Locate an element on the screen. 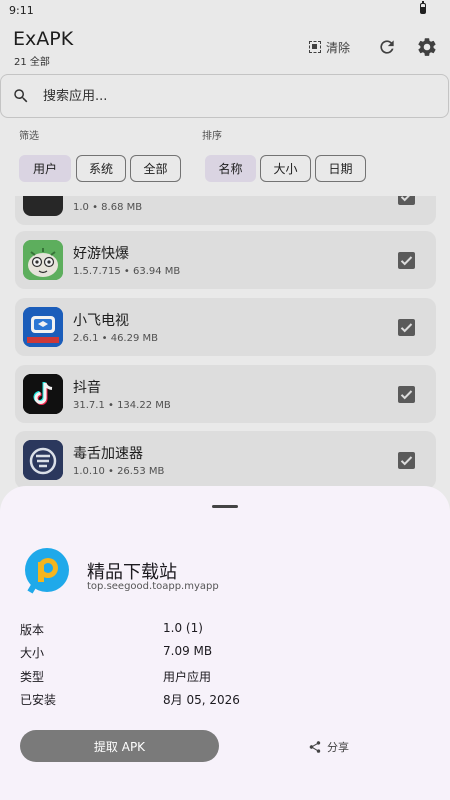 The width and height of the screenshot is (450, 800). share-label: 分享 is located at coordinates (338, 747).